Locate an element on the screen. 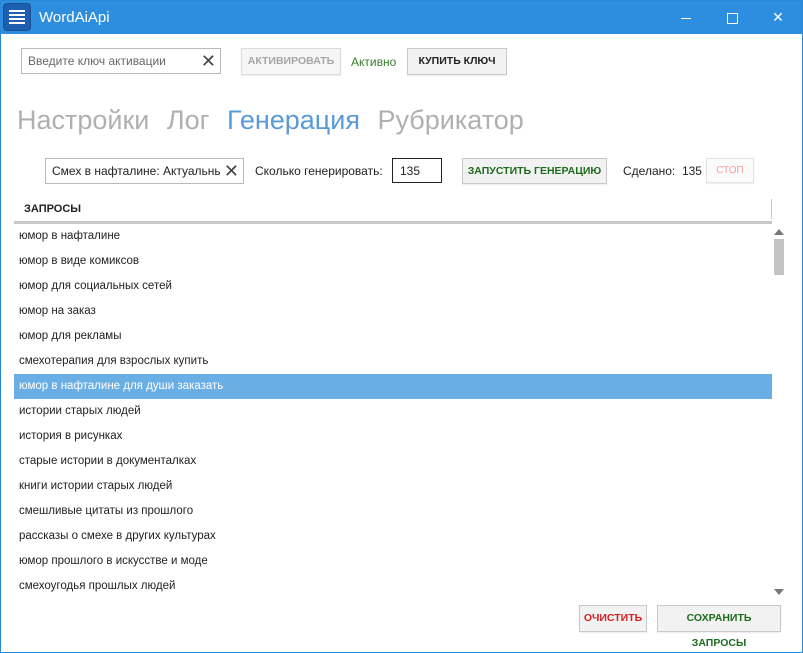  maximize-button is located at coordinates (732, 17).